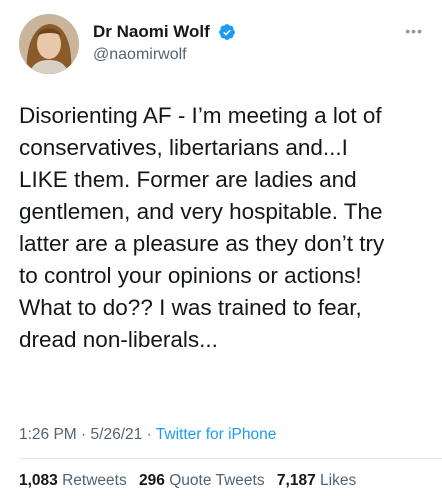 Image resolution: width=442 pixels, height=500 pixels. I want to click on more-options-icon: •••, so click(414, 31).